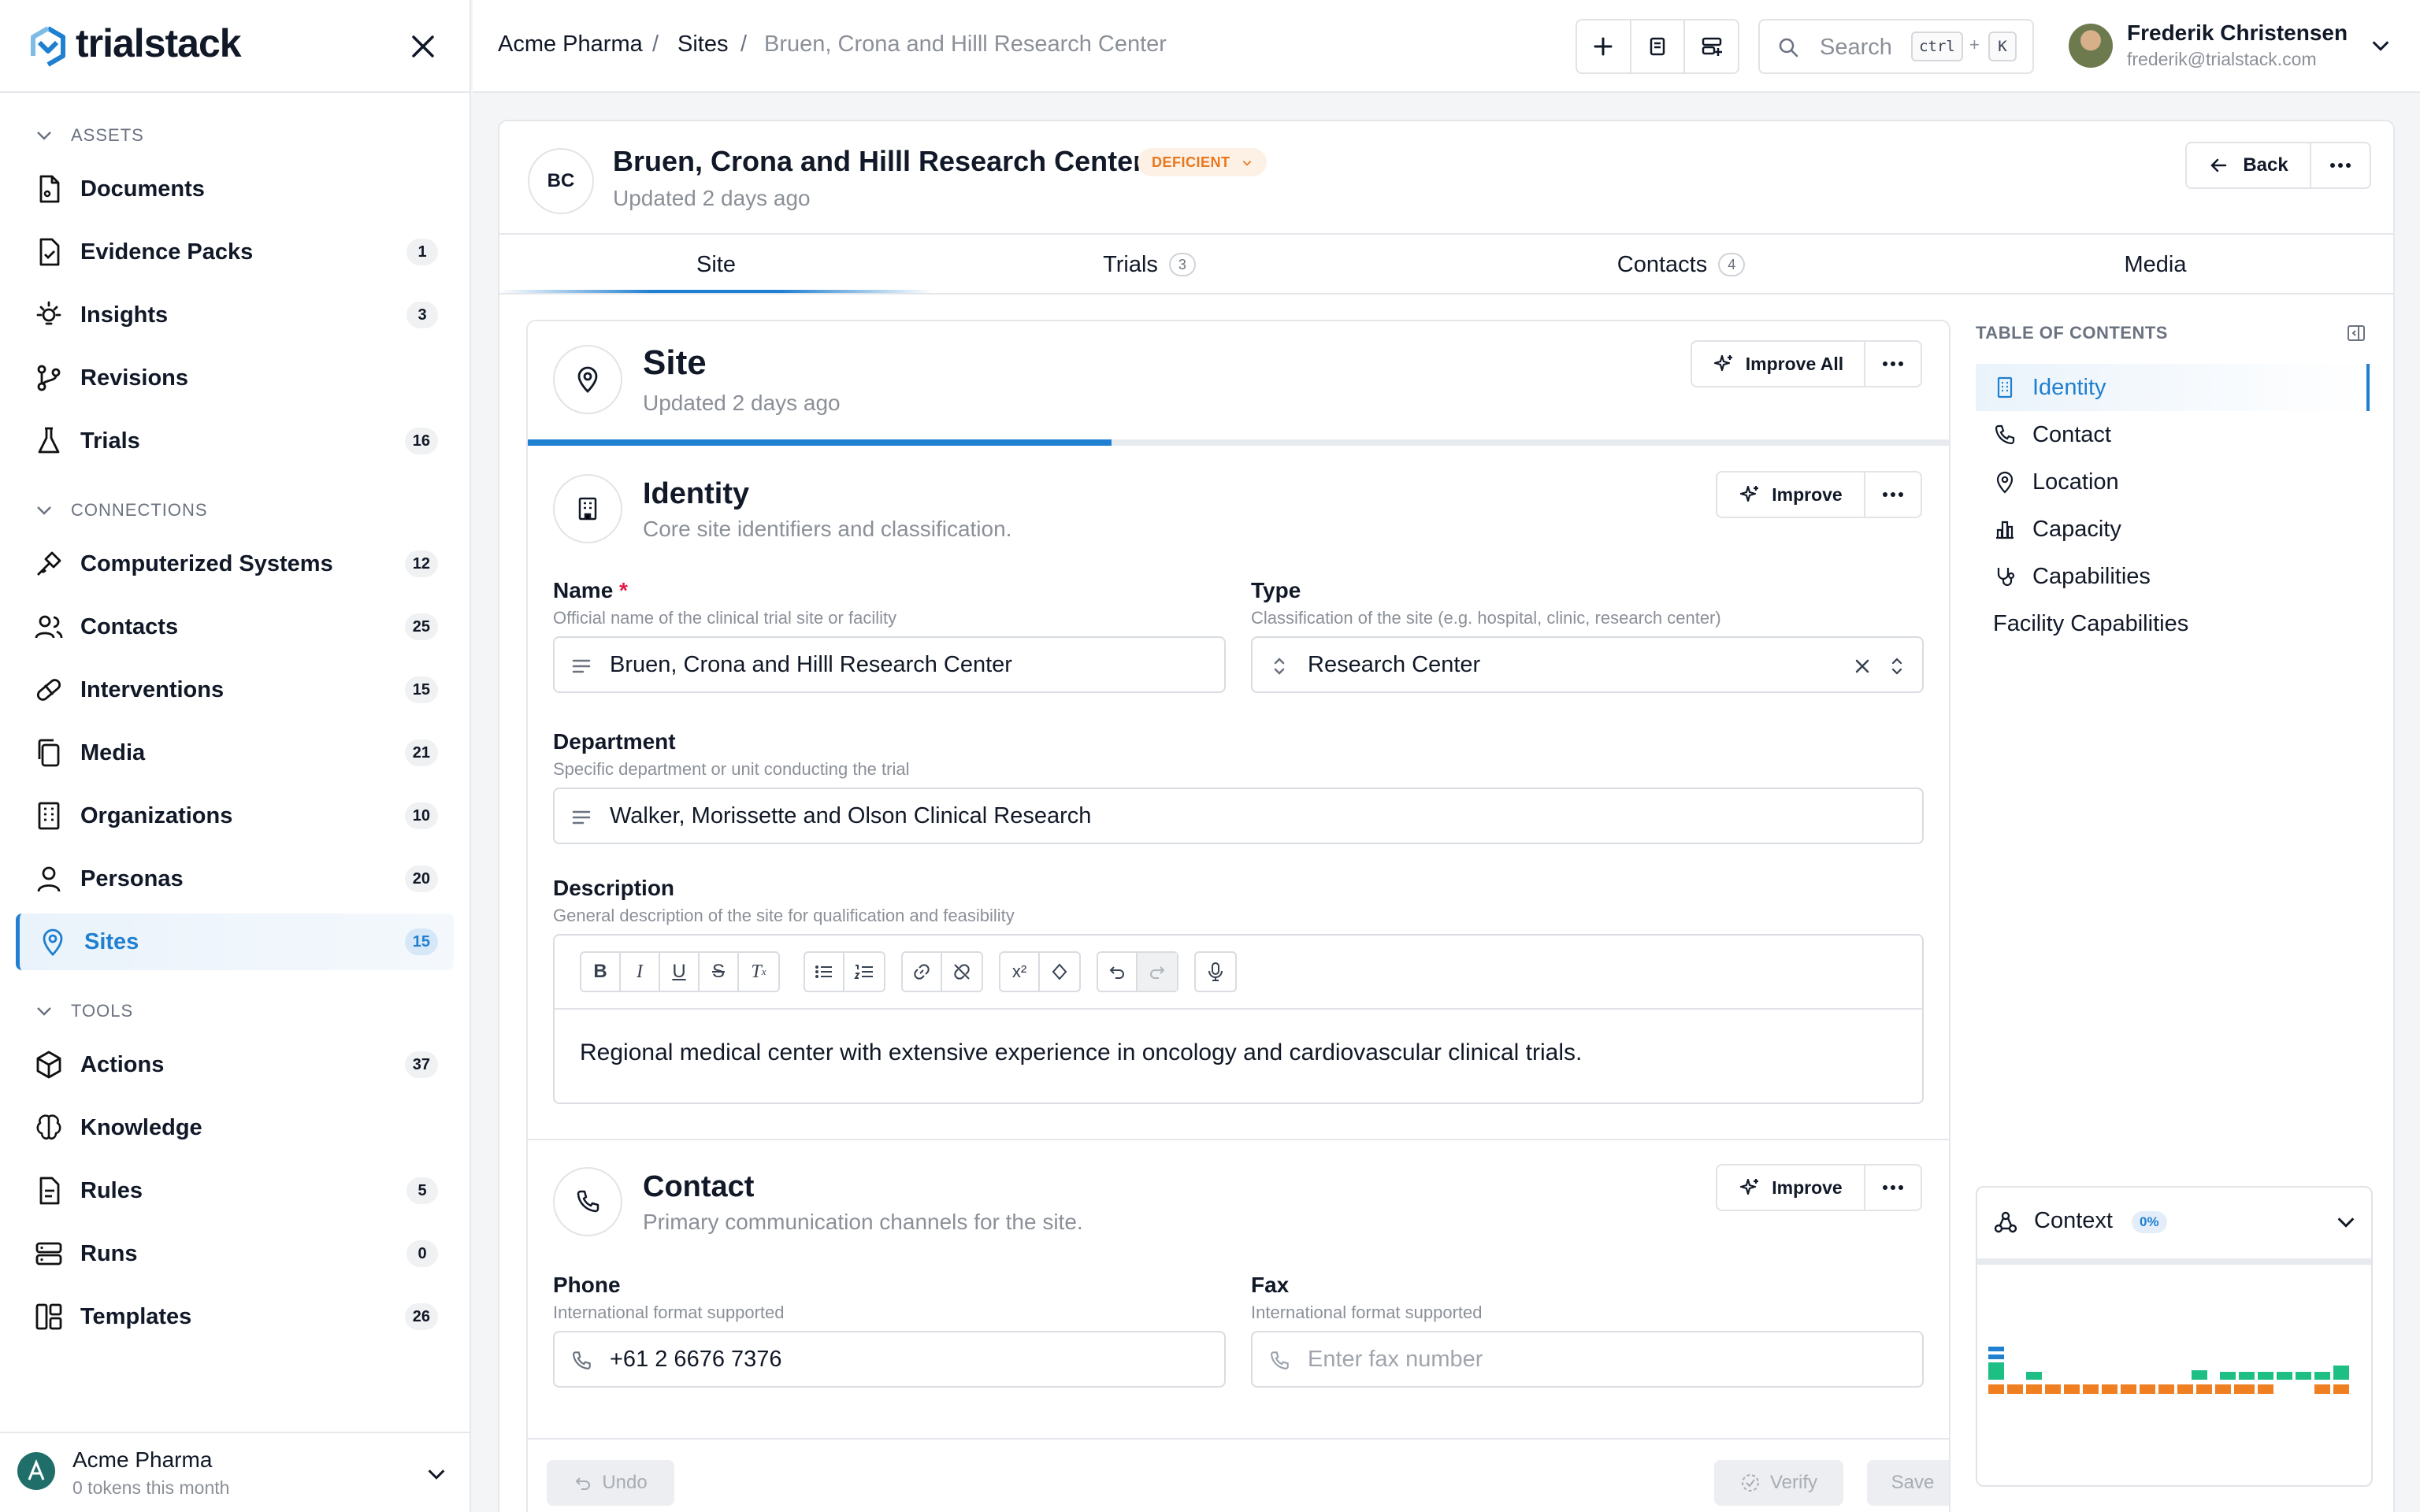  I want to click on toc-item-facility-capabilities: Facility Capabilities, so click(2173, 623).